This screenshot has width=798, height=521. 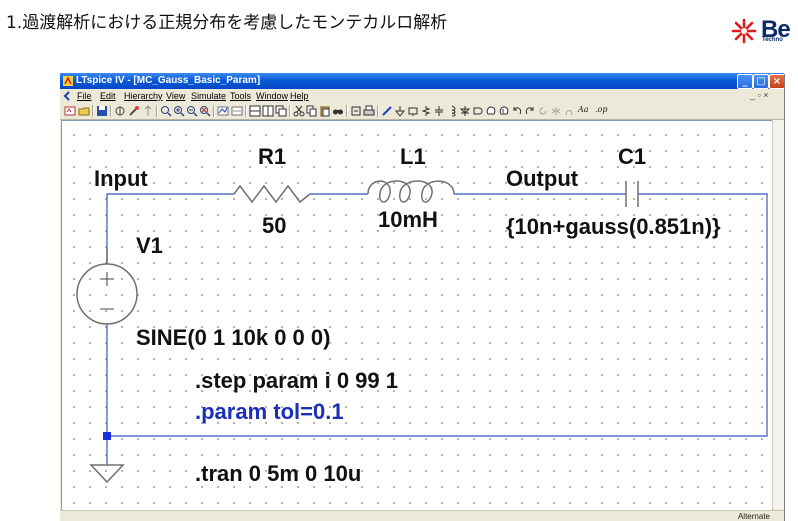 I want to click on capacitor-c1-symbol, so click(x=632, y=194).